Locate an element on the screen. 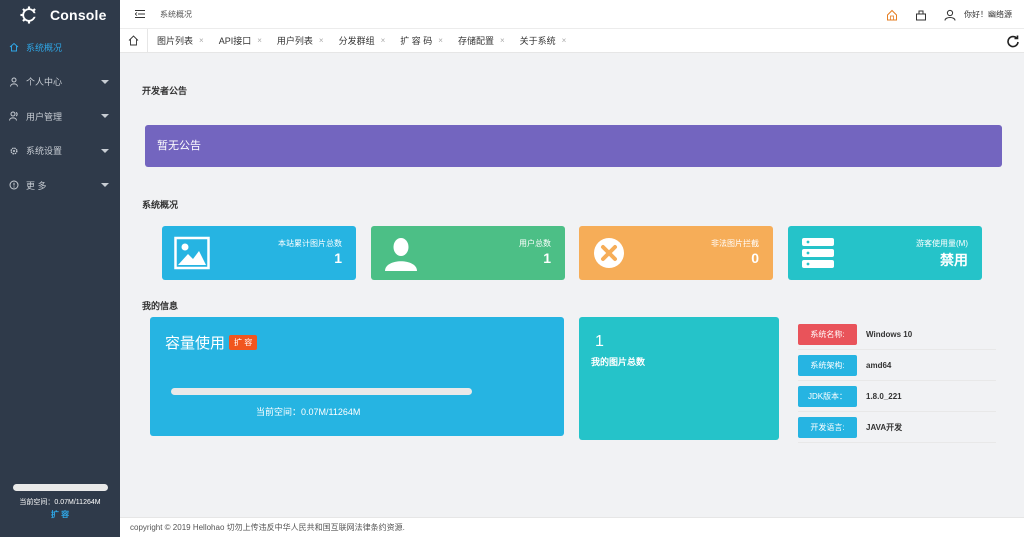 This screenshot has height=537, width=1024. user-icon is located at coordinates (14, 82).